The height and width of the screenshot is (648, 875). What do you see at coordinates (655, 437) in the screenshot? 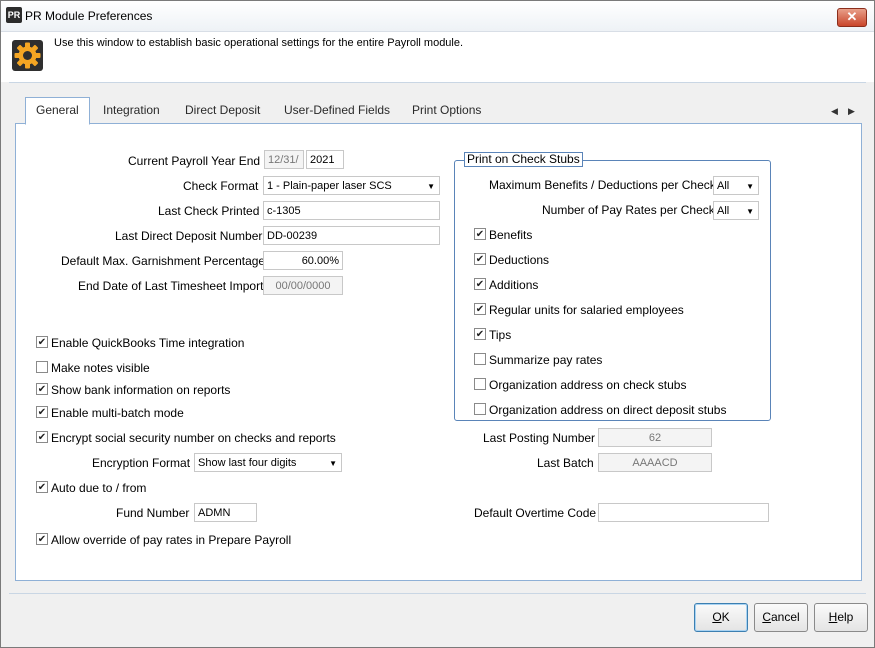
I see `last-posting-number-field: 62` at bounding box center [655, 437].